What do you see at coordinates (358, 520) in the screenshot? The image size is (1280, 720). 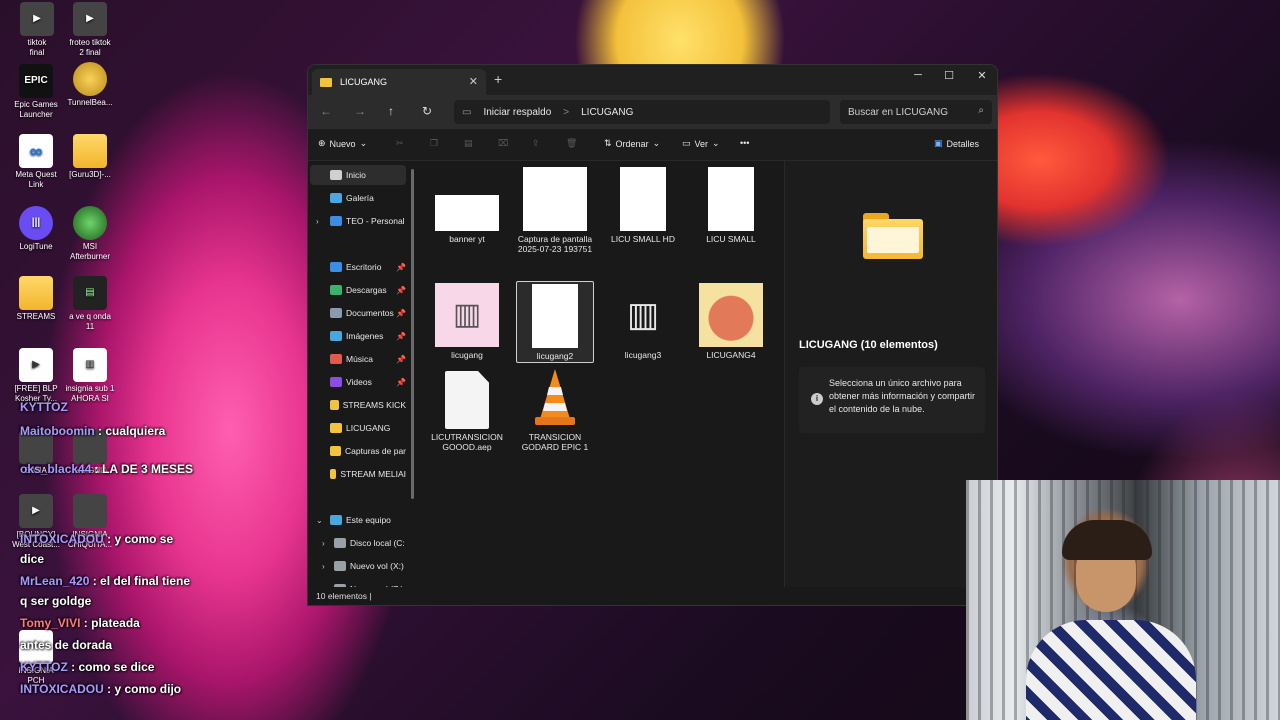 I see `sidebar-item-this-pc: ⌄ Este equipo` at bounding box center [358, 520].